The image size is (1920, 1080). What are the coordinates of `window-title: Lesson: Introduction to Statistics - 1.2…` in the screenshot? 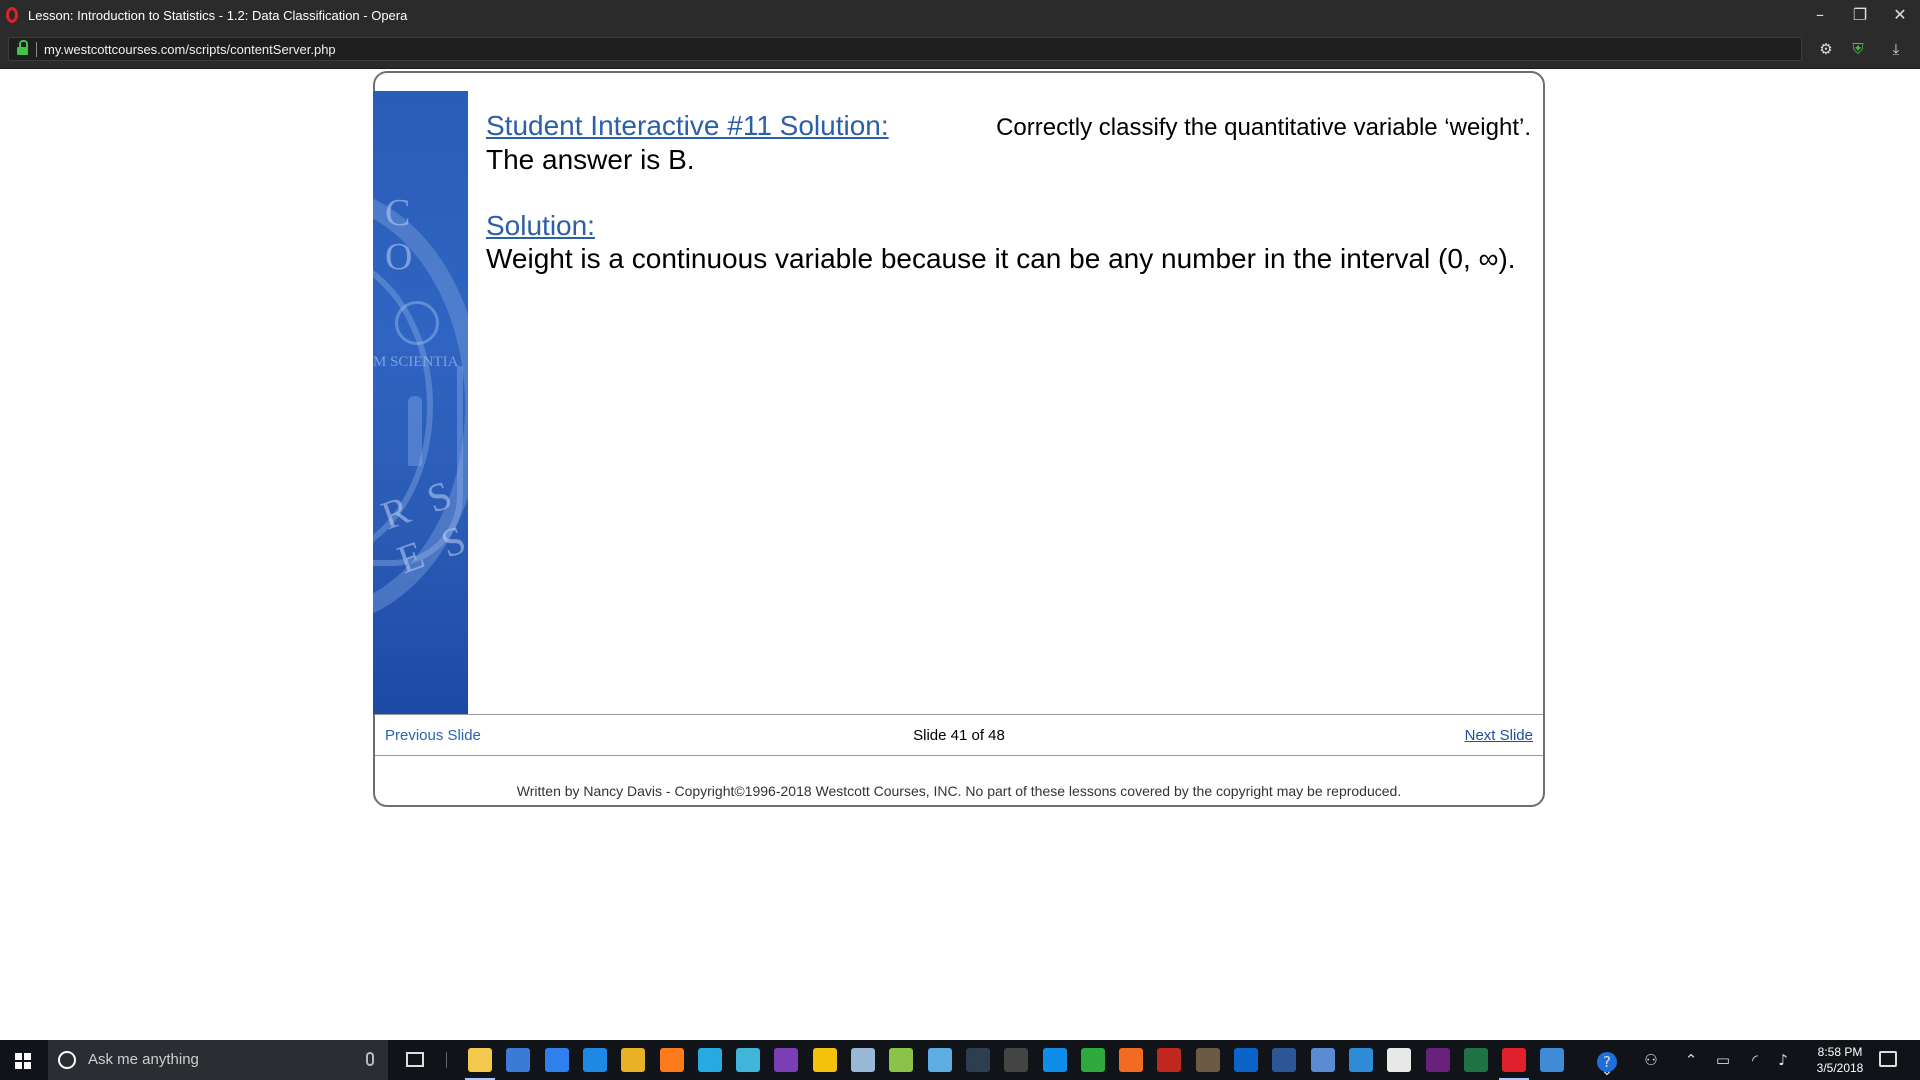 It's located at (218, 15).